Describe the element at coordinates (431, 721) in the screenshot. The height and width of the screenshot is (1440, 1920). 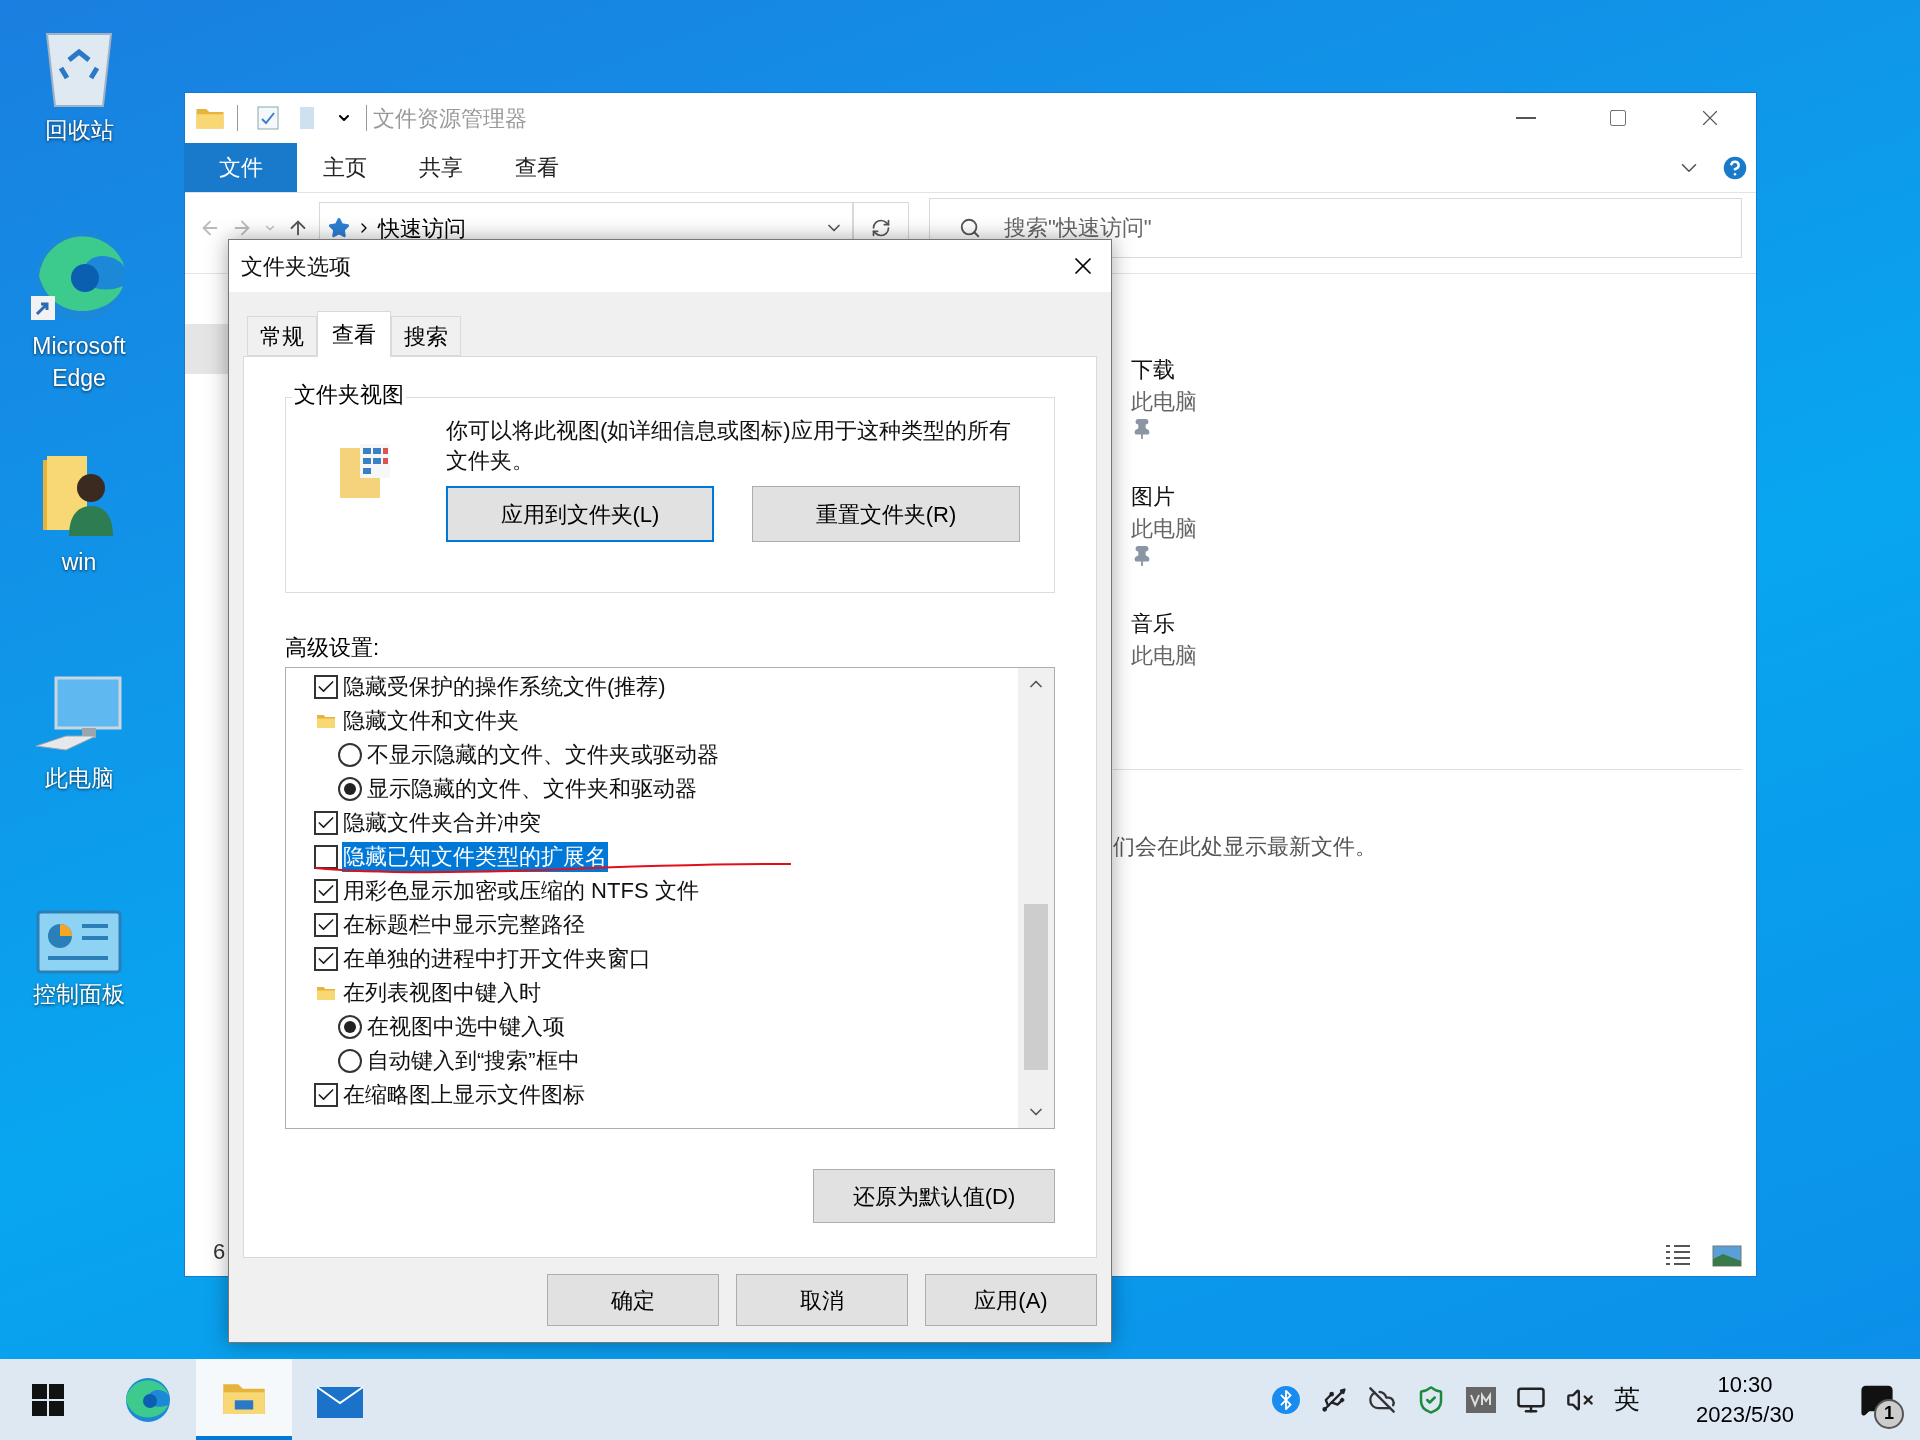
I see `setting-label: 隐藏文件和文件夹` at that location.